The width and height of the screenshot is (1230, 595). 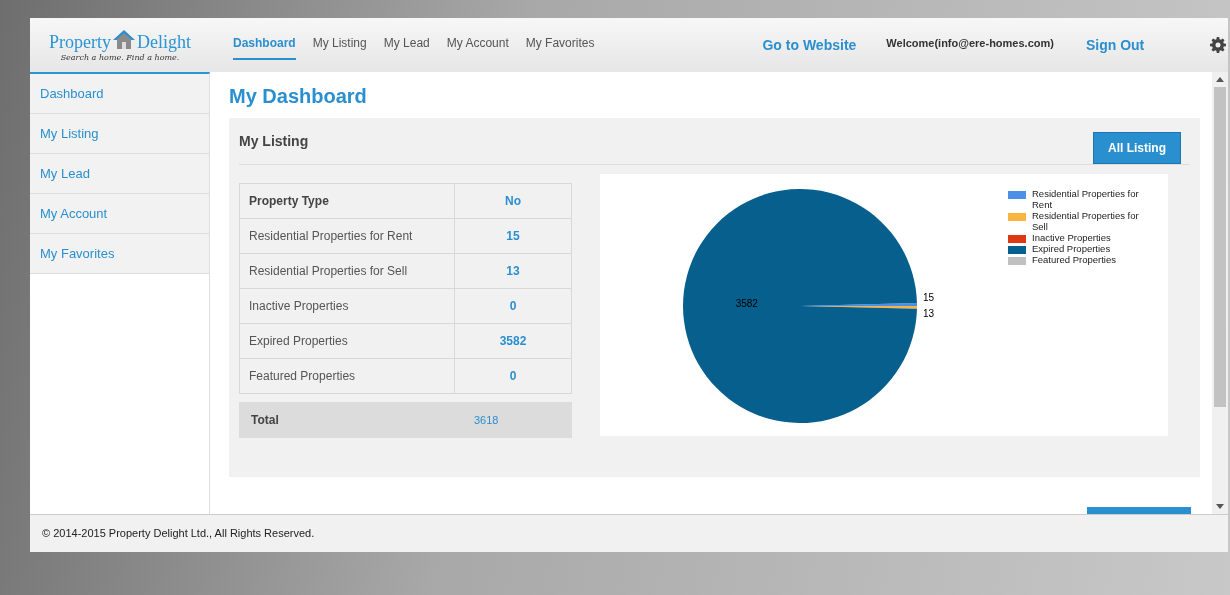 I want to click on nav-tab: My Lead, so click(x=406, y=45).